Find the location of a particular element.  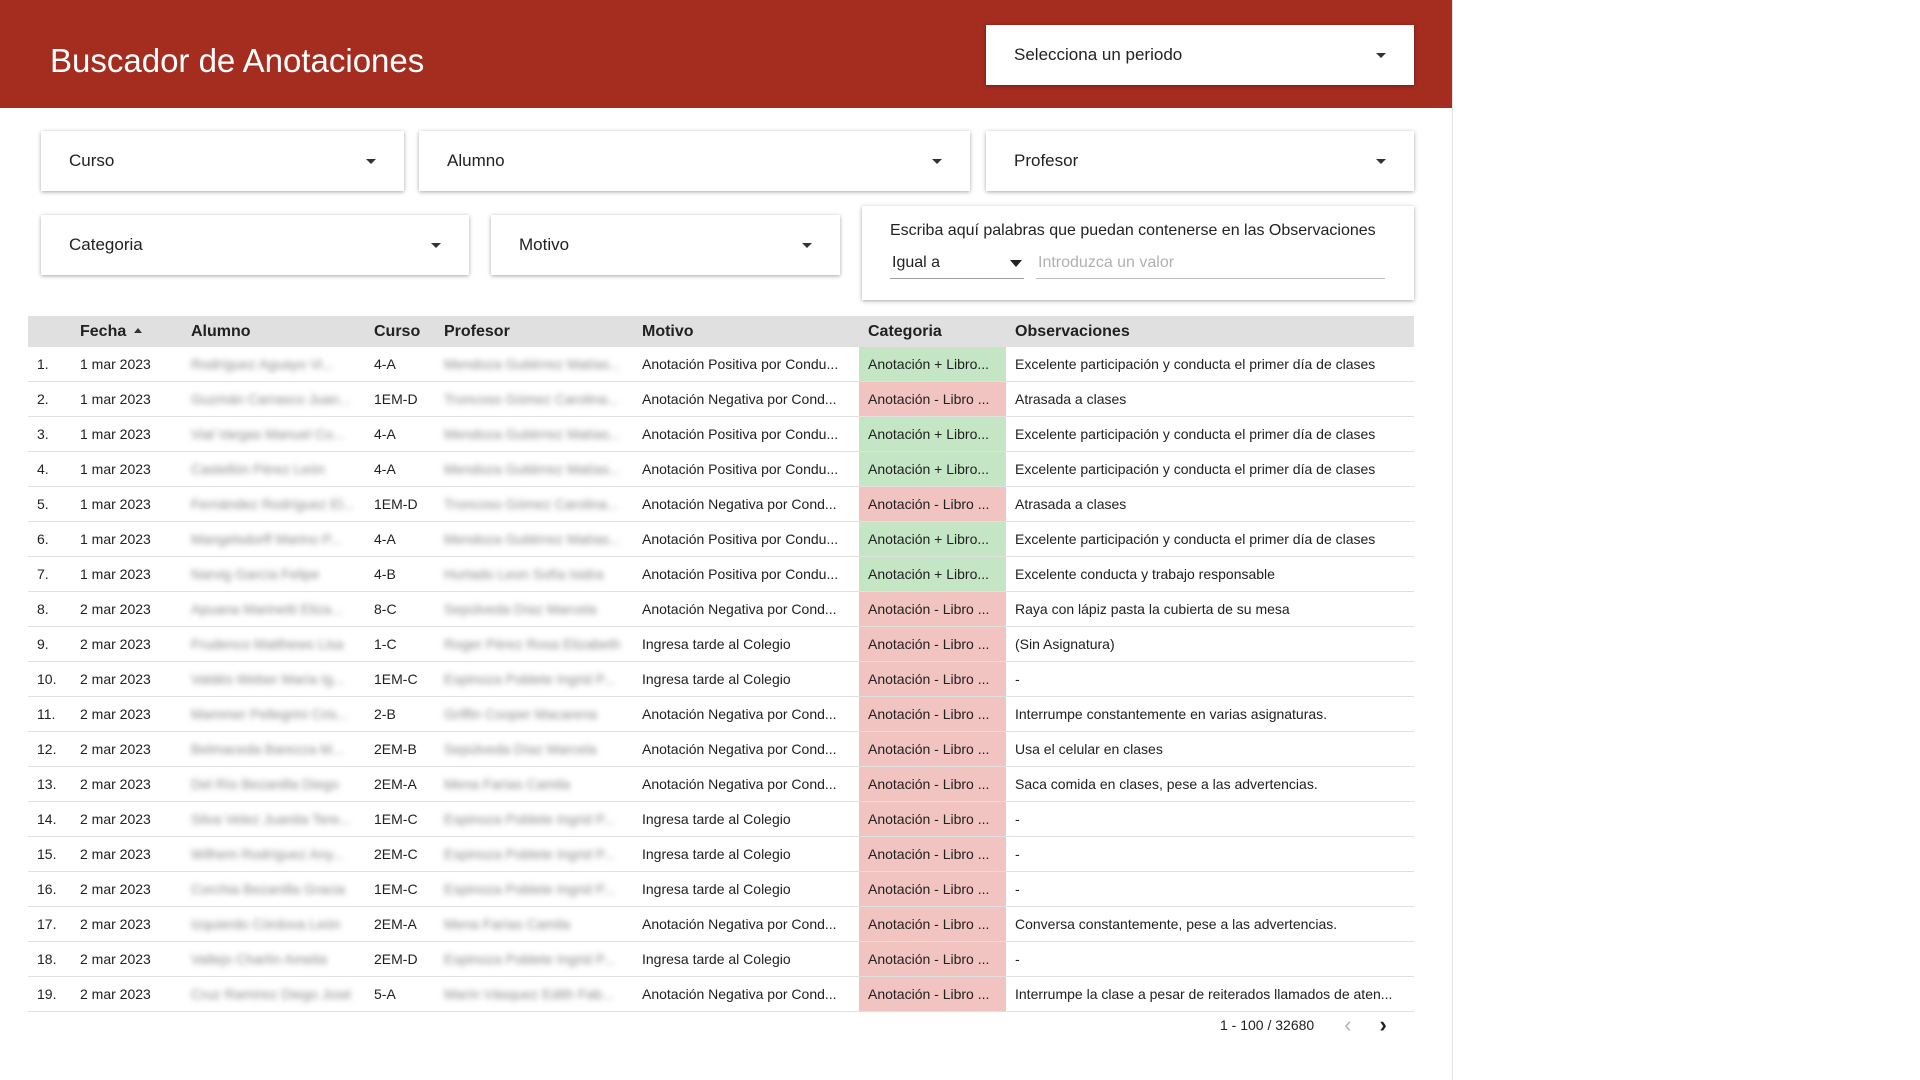

cell-observaciones: Atrasada a clases is located at coordinates (1210, 399).